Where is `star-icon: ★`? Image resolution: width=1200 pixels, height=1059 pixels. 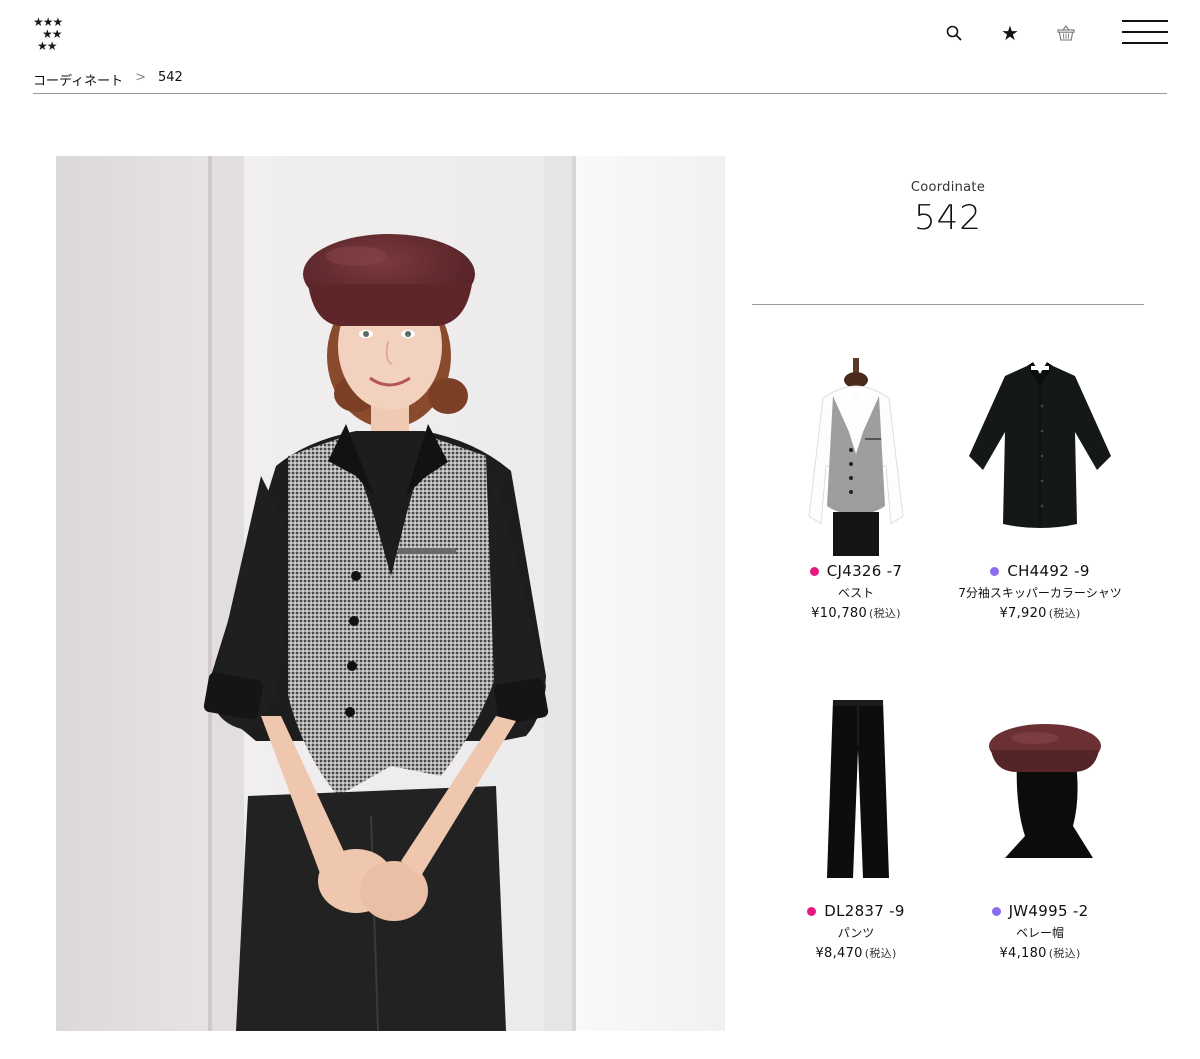 star-icon: ★ is located at coordinates (1010, 33).